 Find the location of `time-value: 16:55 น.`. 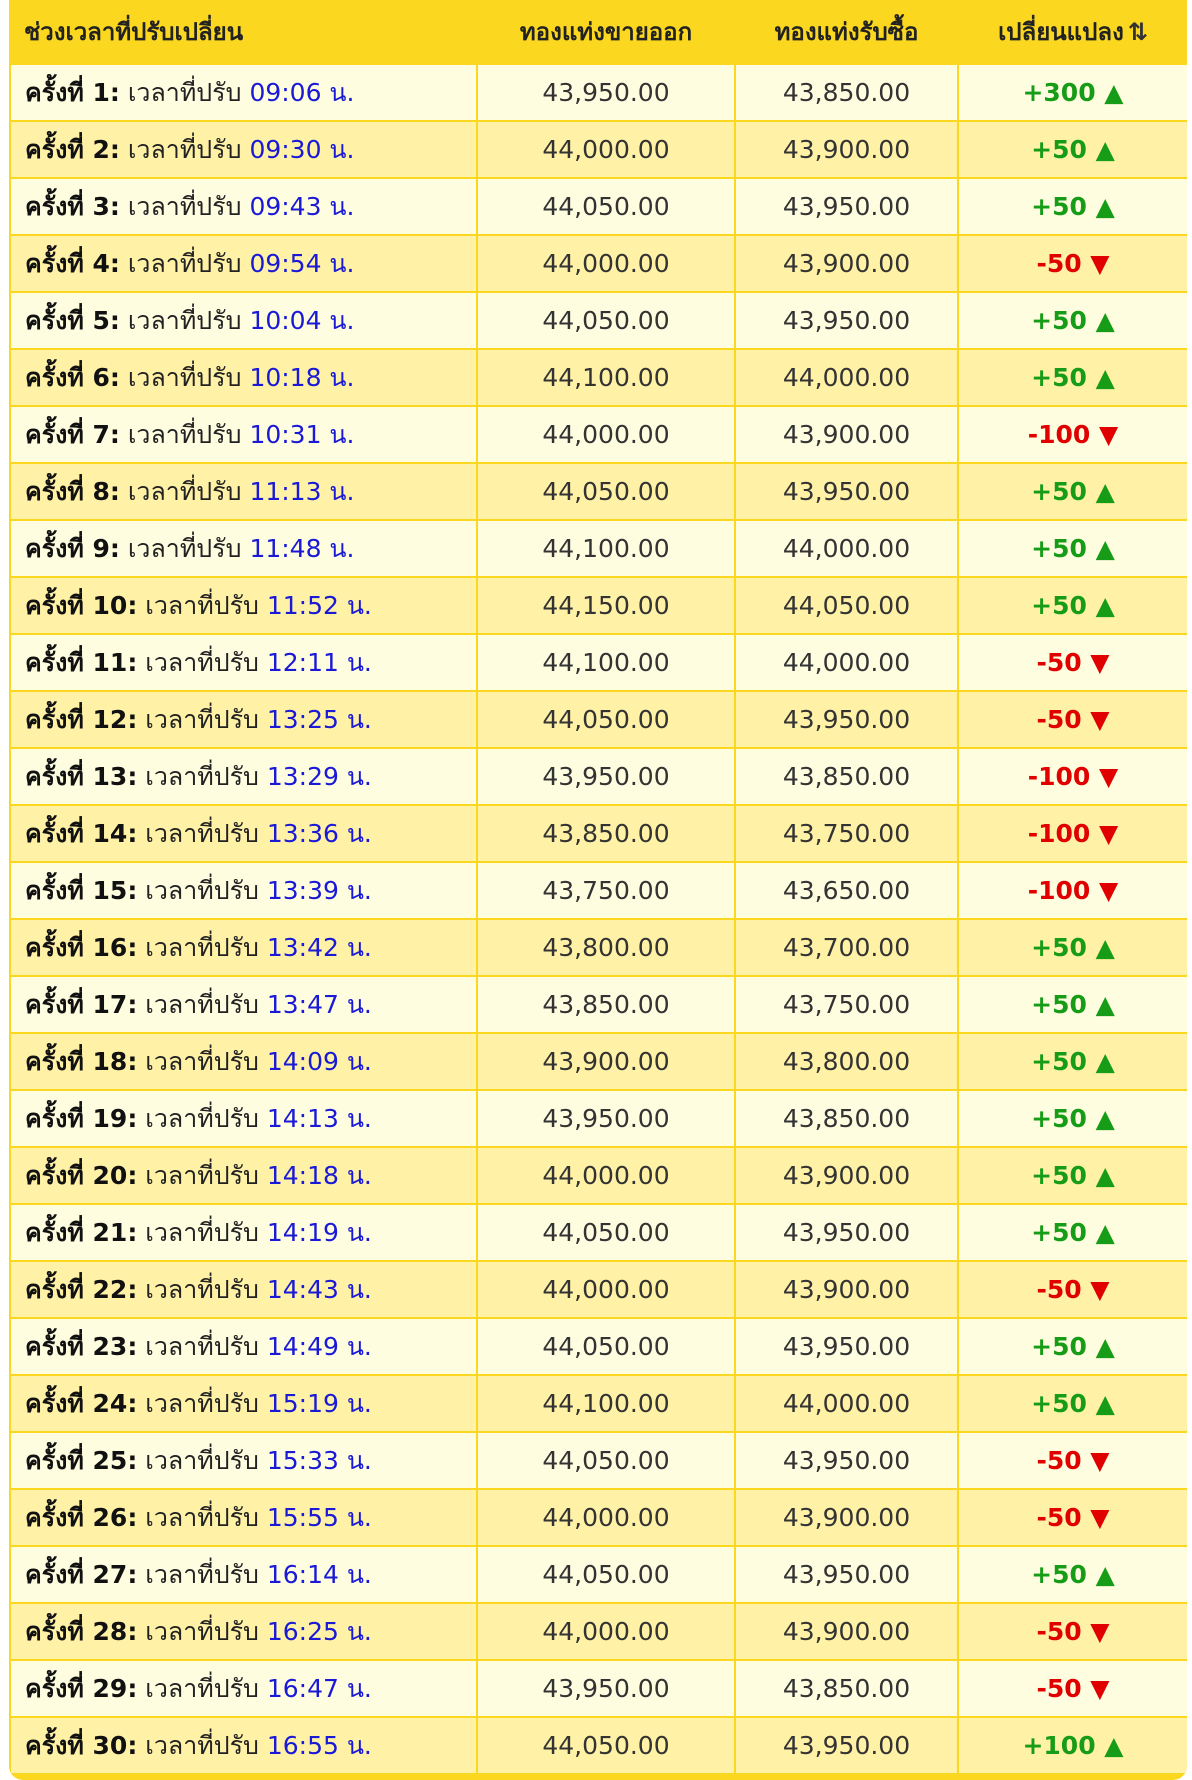

time-value: 16:55 น. is located at coordinates (319, 1745).